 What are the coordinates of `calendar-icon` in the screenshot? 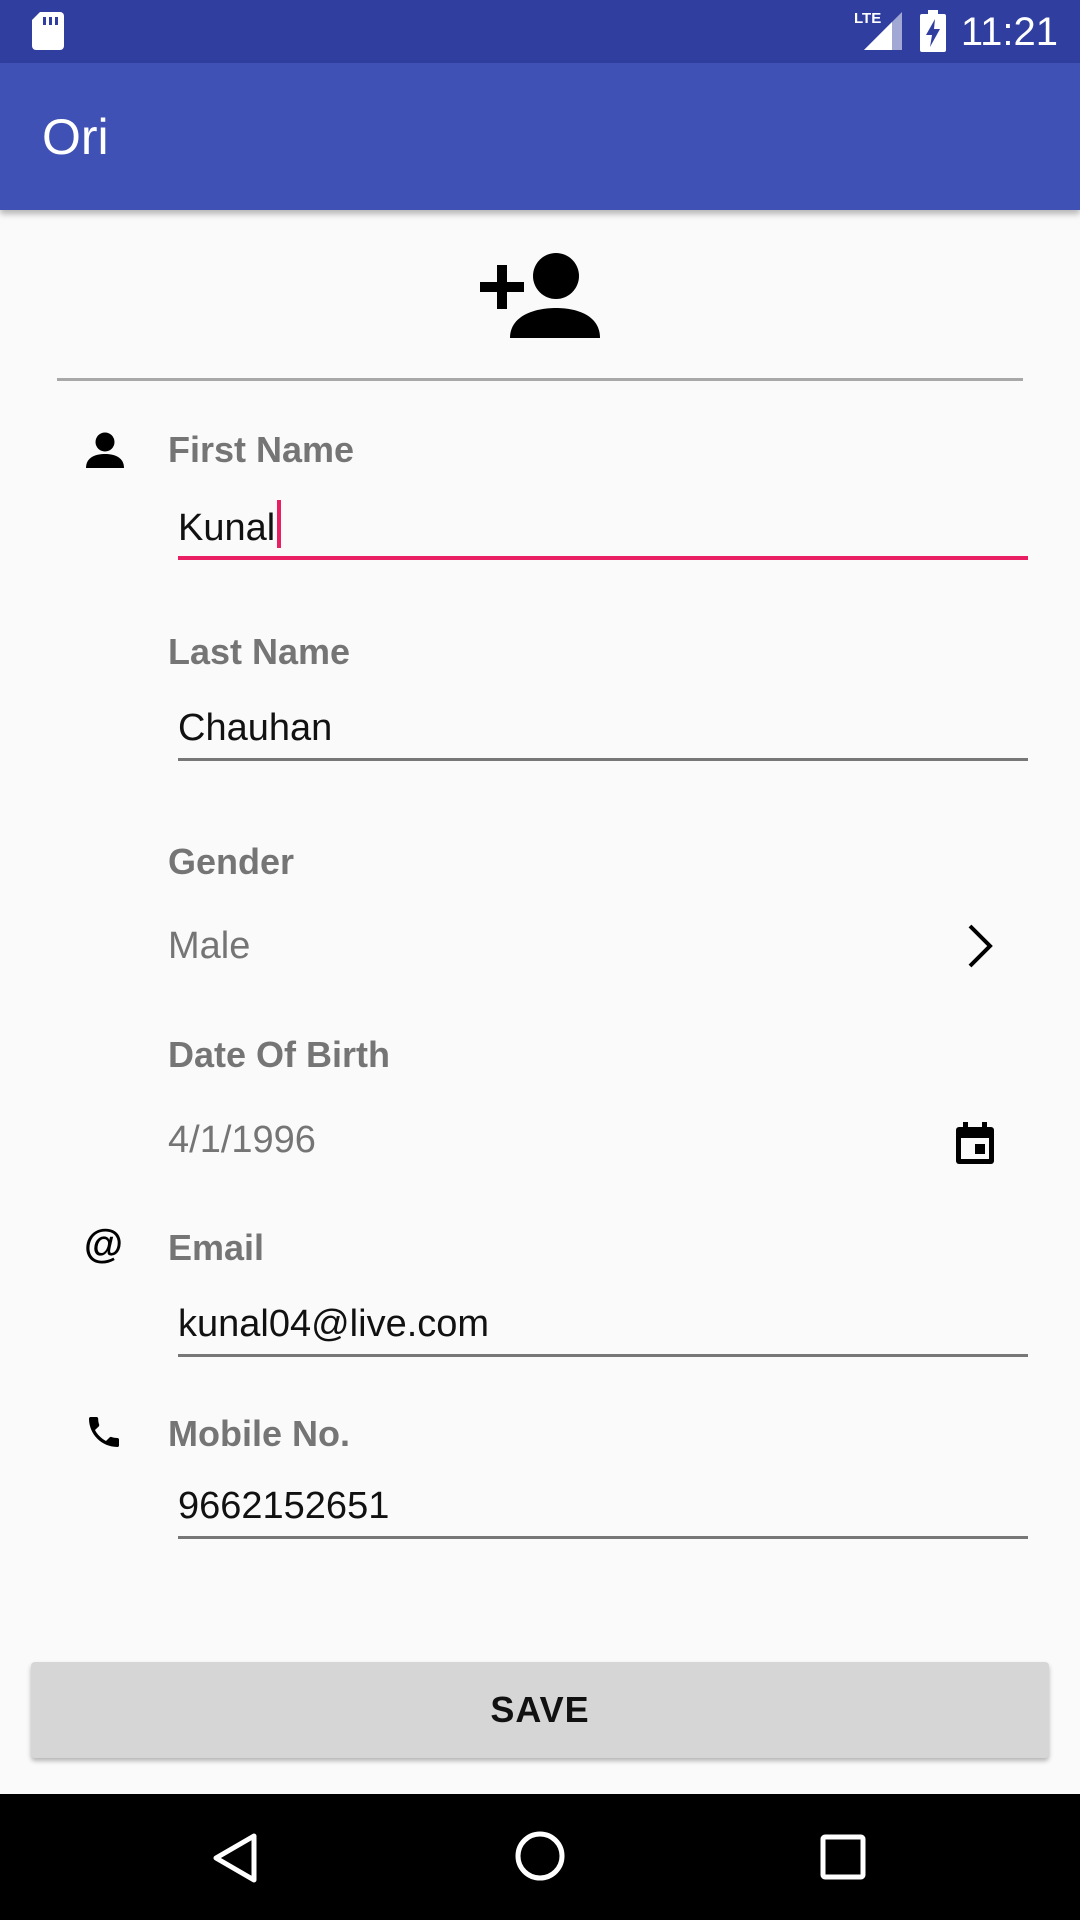 It's located at (975, 1144).